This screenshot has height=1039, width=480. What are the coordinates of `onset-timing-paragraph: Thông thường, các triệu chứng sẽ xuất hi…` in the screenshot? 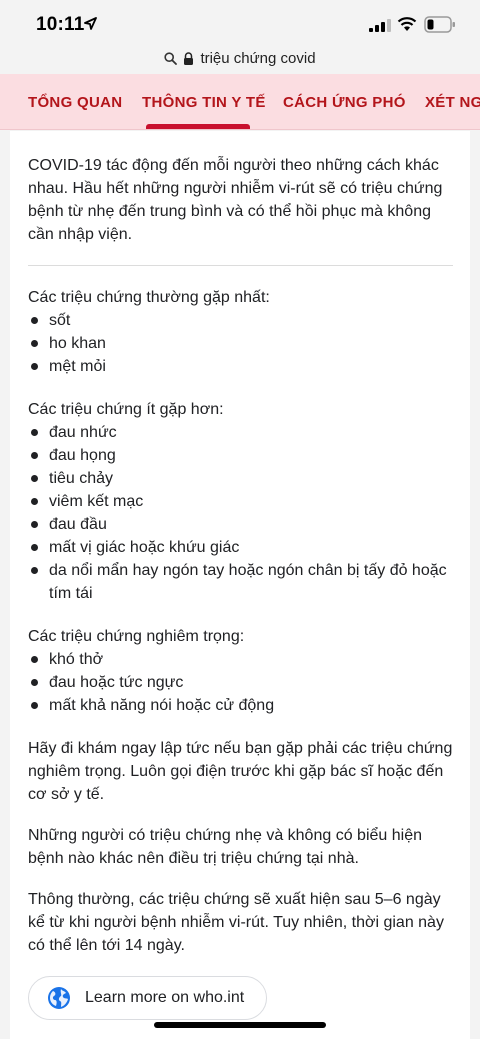 It's located at (236, 922).